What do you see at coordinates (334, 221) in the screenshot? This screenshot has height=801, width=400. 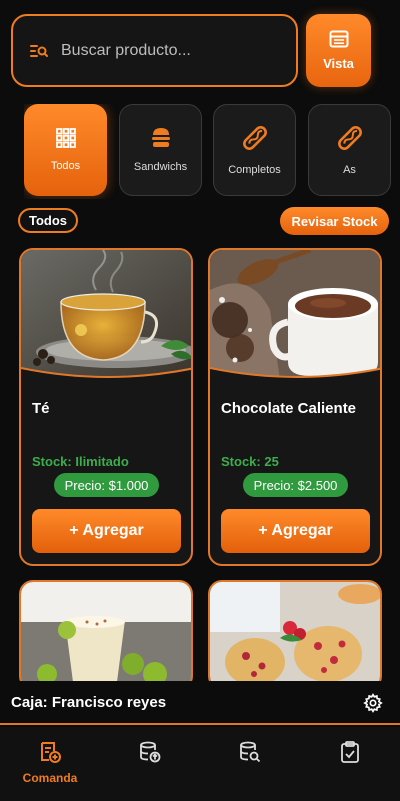 I see `check-stock-button: Revisar Stock` at bounding box center [334, 221].